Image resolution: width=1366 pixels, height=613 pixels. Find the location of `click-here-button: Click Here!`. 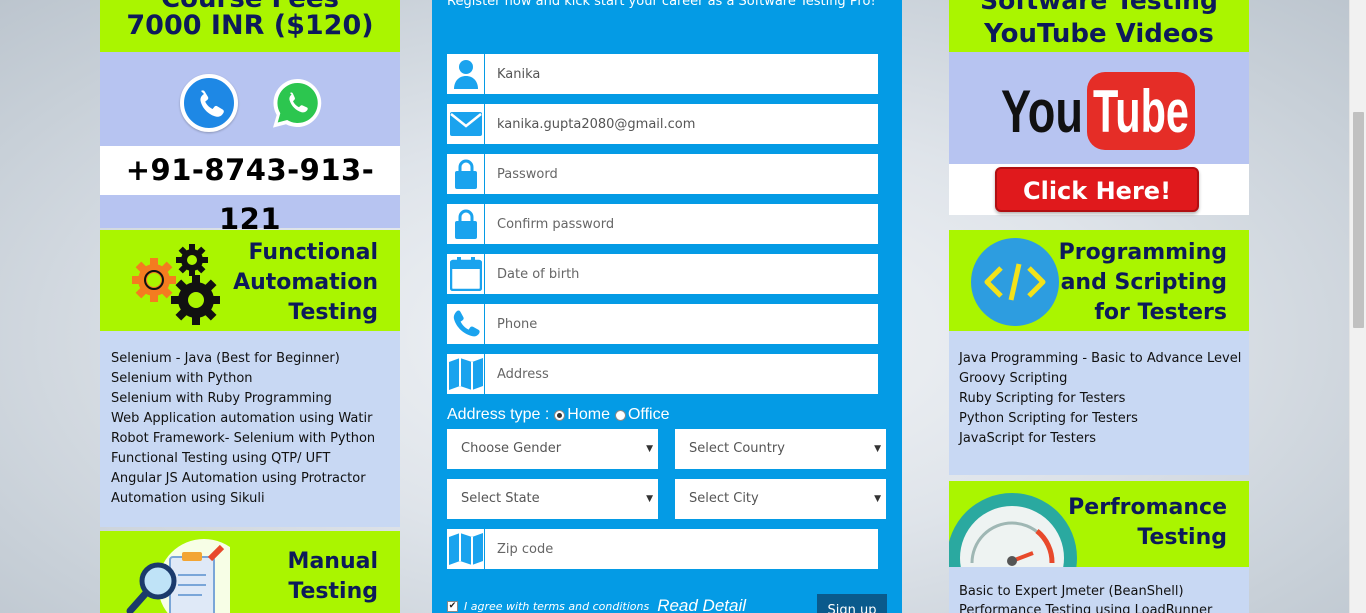

click-here-button: Click Here! is located at coordinates (1097, 189).